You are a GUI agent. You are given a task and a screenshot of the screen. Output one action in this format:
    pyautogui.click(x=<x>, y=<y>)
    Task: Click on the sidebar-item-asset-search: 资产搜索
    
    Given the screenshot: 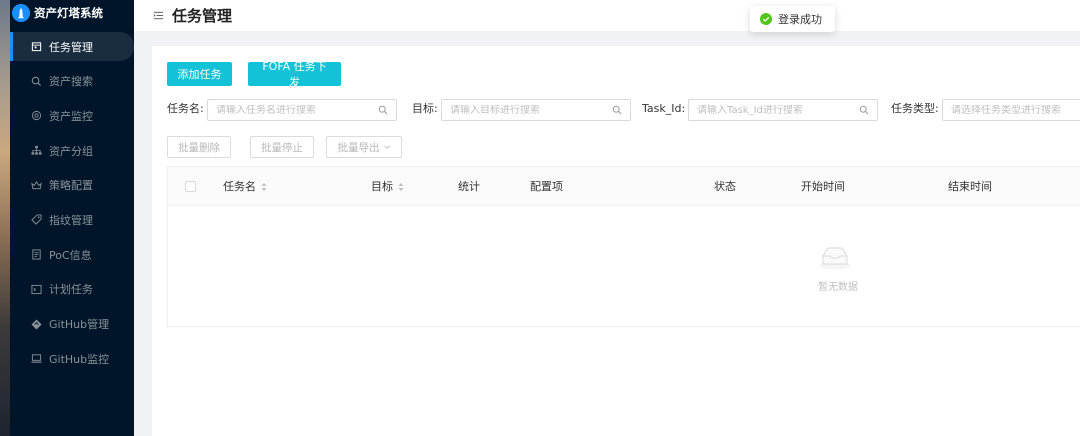 What is the action you would take?
    pyautogui.click(x=72, y=81)
    